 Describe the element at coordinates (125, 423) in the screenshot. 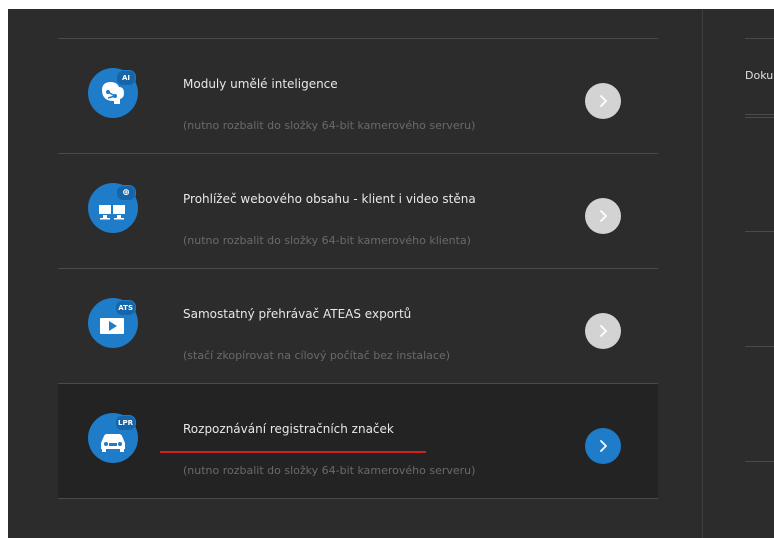

I see `item-badge: LPR` at that location.